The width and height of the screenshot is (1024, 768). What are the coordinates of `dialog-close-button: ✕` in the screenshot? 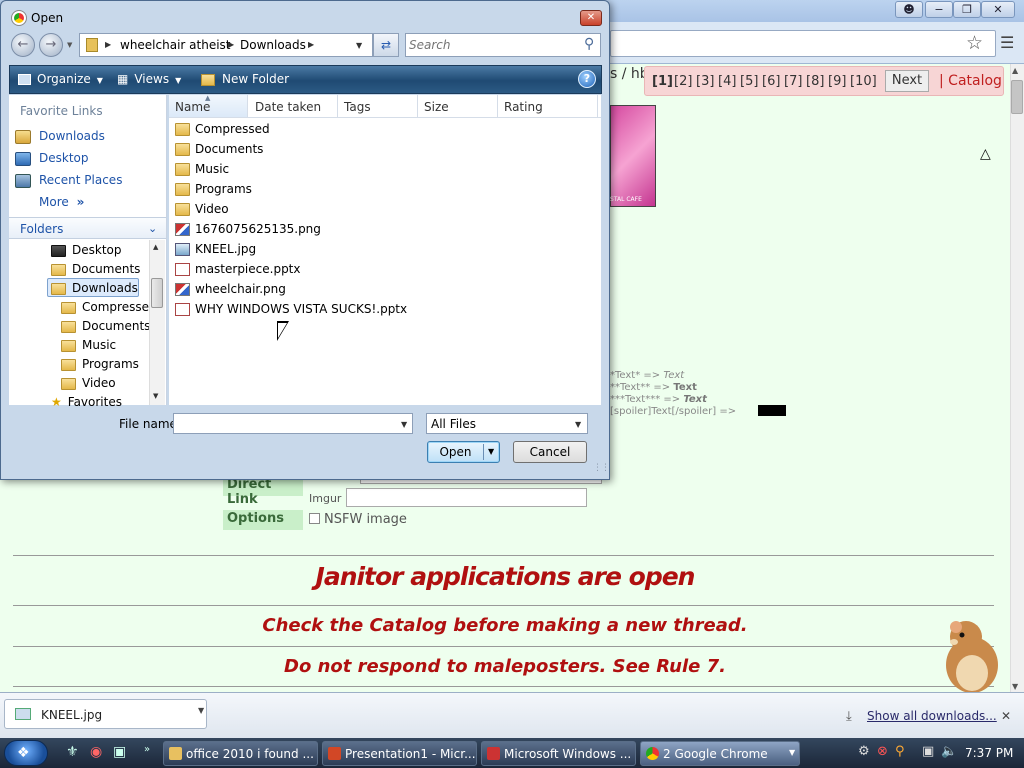 It's located at (591, 18).